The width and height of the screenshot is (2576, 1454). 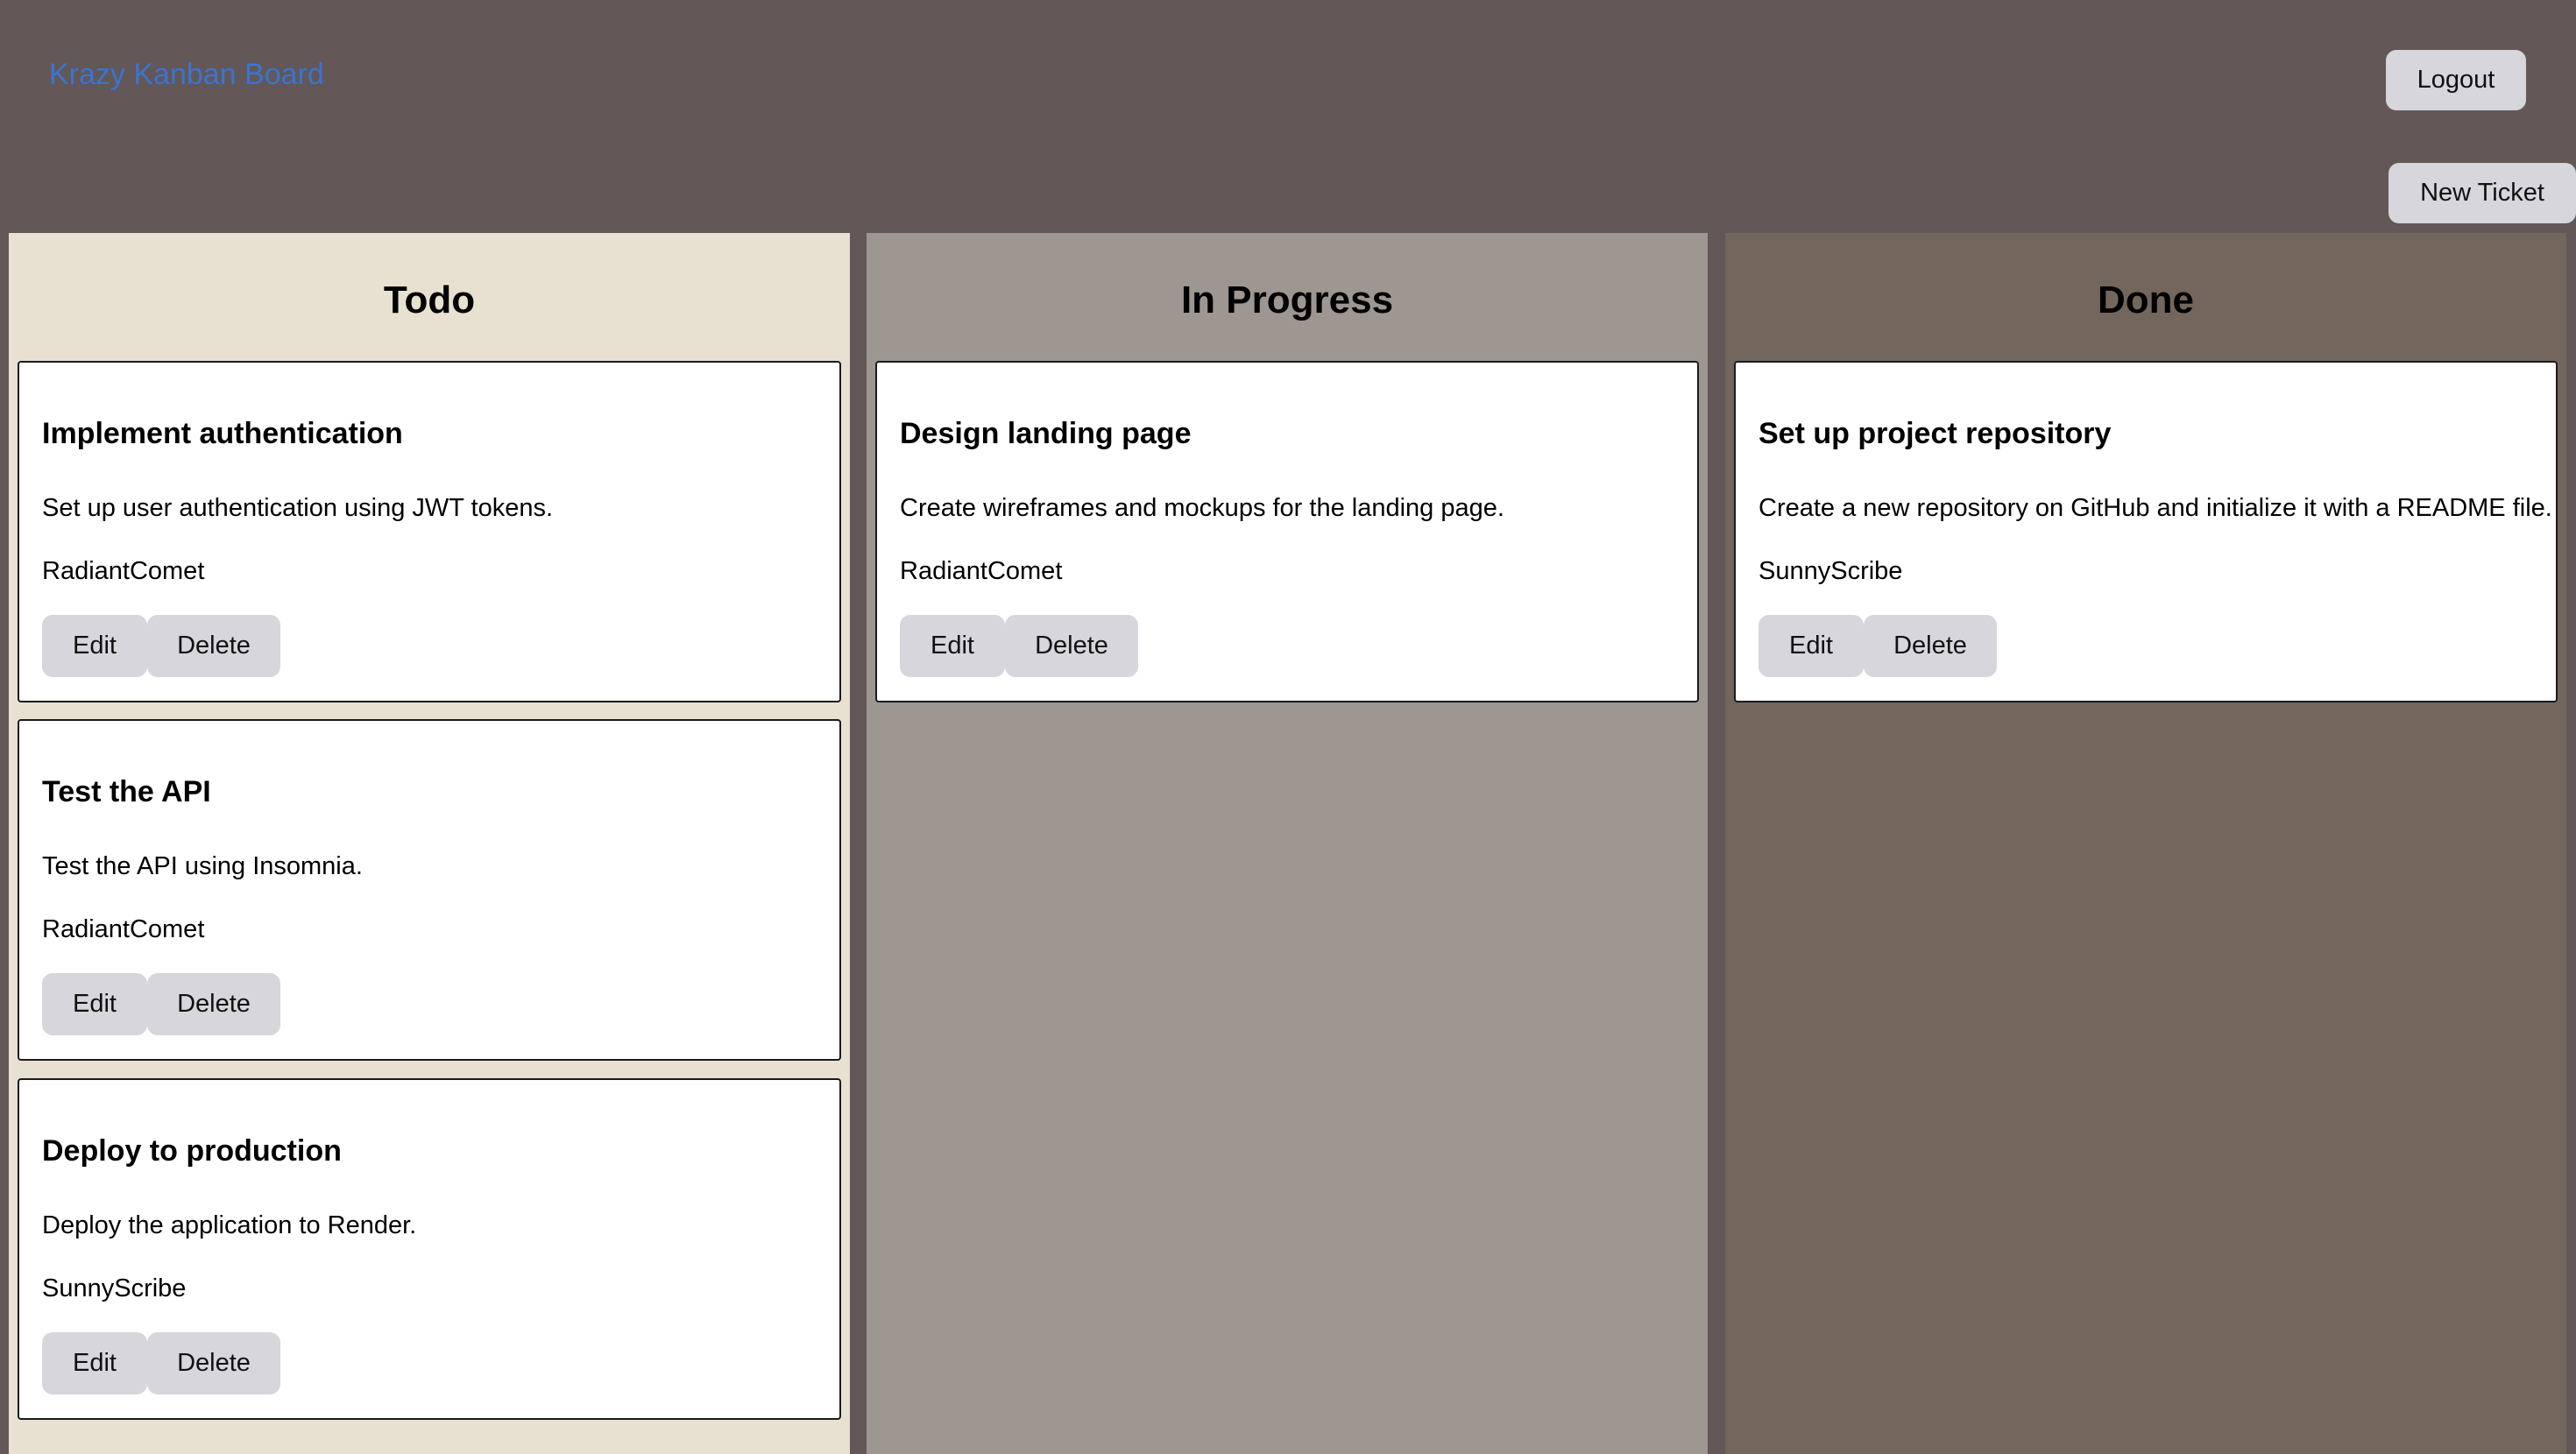 What do you see at coordinates (202, 866) in the screenshot?
I see `ticket-description: Test the API using Insomnia.` at bounding box center [202, 866].